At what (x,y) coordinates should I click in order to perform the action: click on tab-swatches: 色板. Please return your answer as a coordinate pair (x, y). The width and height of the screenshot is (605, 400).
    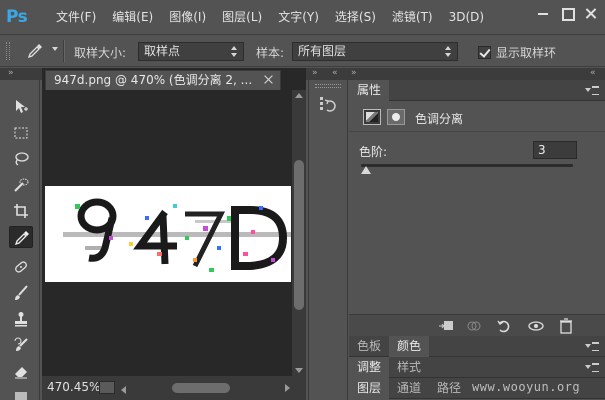
    Looking at the image, I should click on (369, 346).